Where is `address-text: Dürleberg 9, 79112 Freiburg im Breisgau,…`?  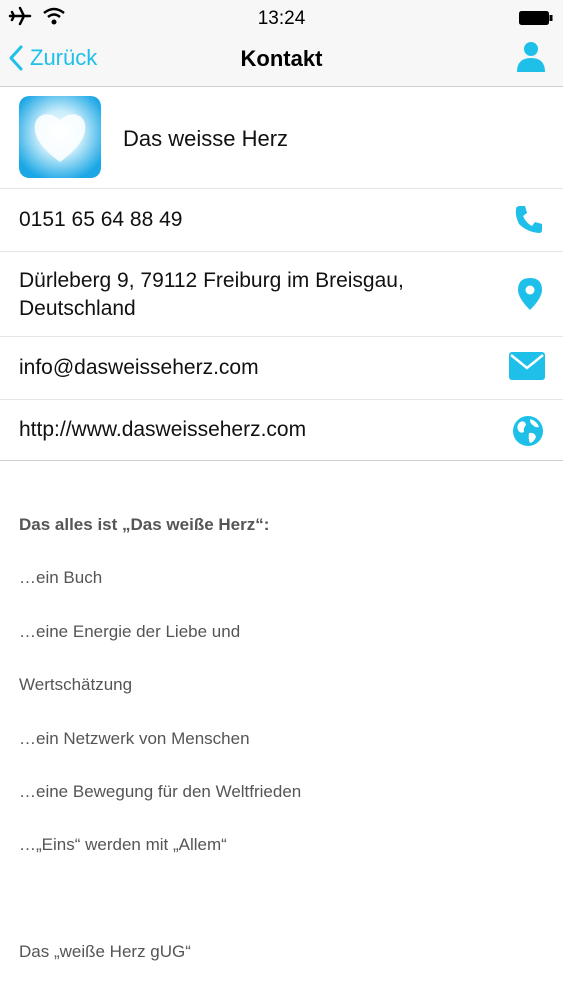 address-text: Dürleberg 9, 79112 Freiburg im Breisgau,… is located at coordinates (211, 295).